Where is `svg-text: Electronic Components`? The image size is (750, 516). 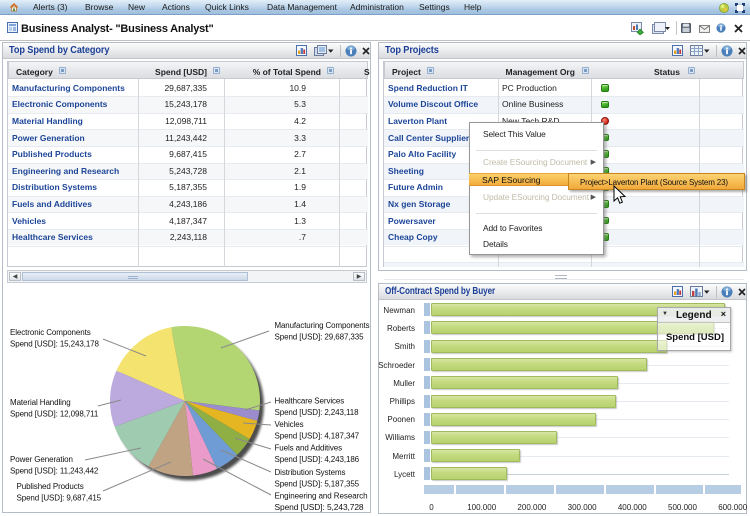
svg-text: Electronic Components is located at coordinates (50, 332).